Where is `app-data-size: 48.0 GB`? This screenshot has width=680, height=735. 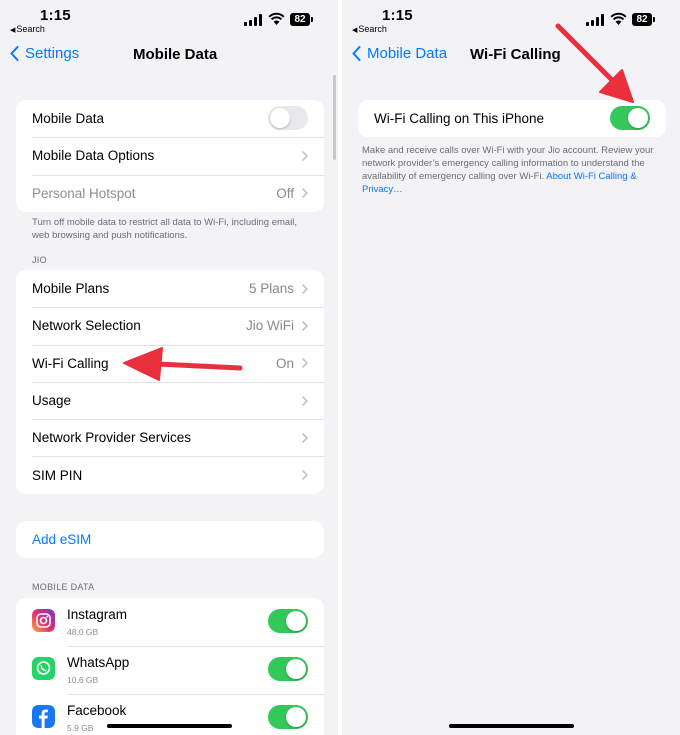 app-data-size: 48.0 GB is located at coordinates (83, 632).